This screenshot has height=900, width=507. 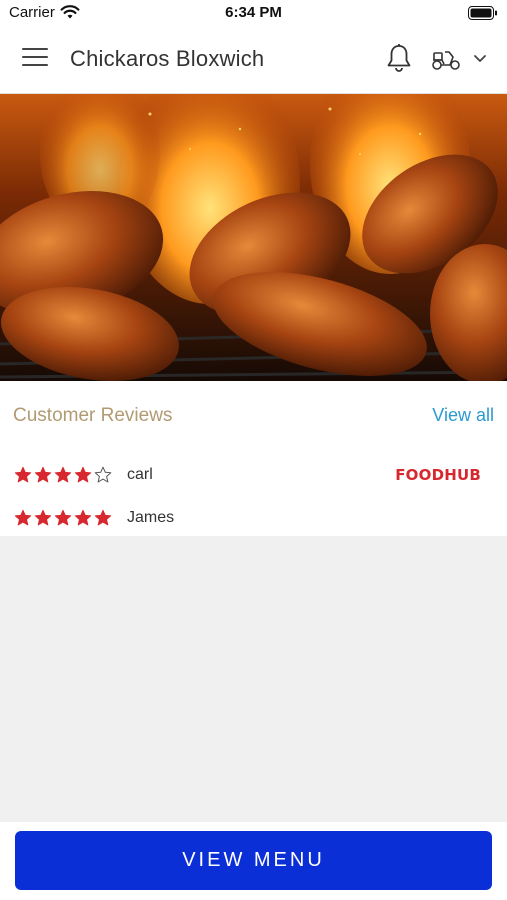 I want to click on foodhub-logo: FOODHUB, so click(x=438, y=475).